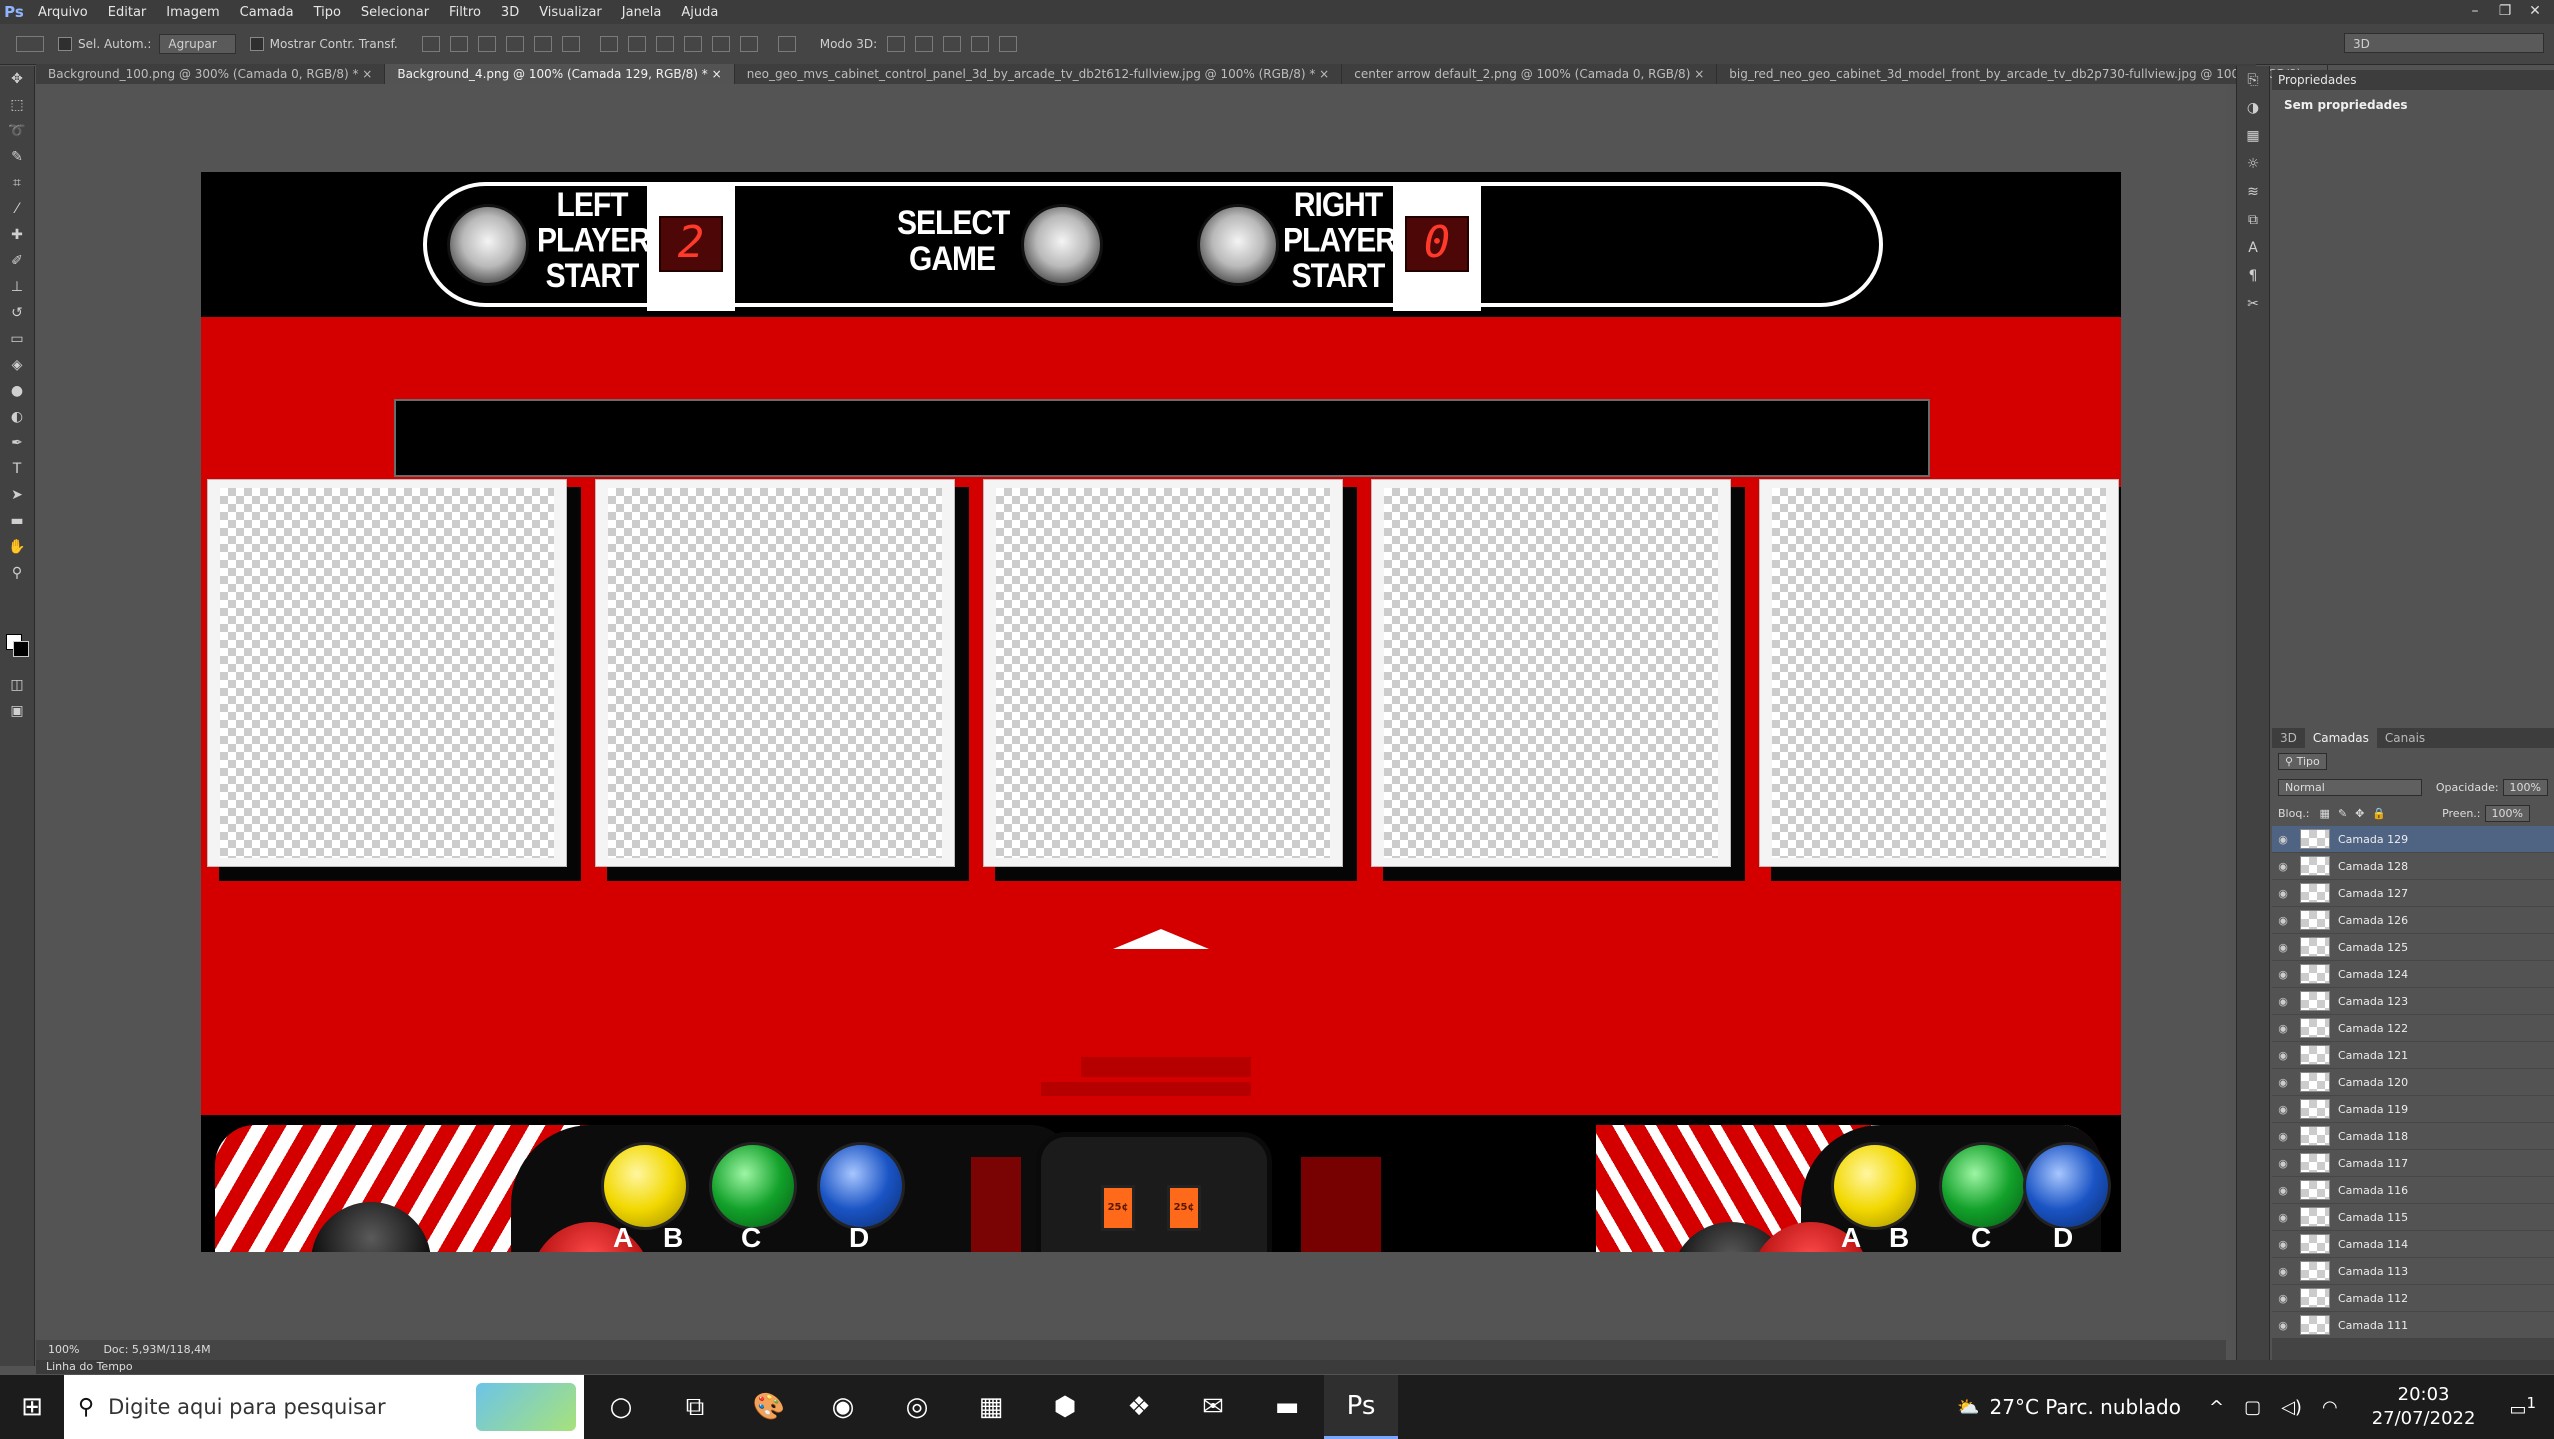 The width and height of the screenshot is (2554, 1439). Describe the element at coordinates (192, 12) in the screenshot. I see `menu-imagem: Imagem` at that location.